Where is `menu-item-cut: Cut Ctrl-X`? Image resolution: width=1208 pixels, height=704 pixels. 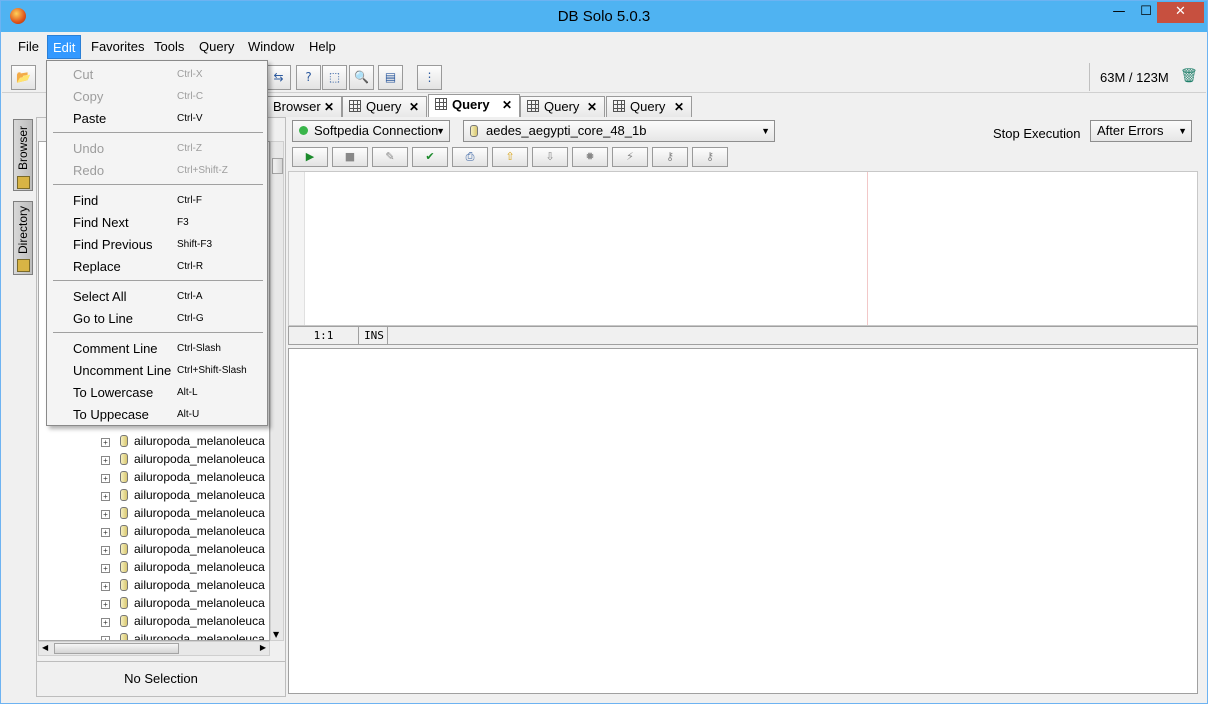 menu-item-cut: Cut Ctrl-X is located at coordinates (157, 75).